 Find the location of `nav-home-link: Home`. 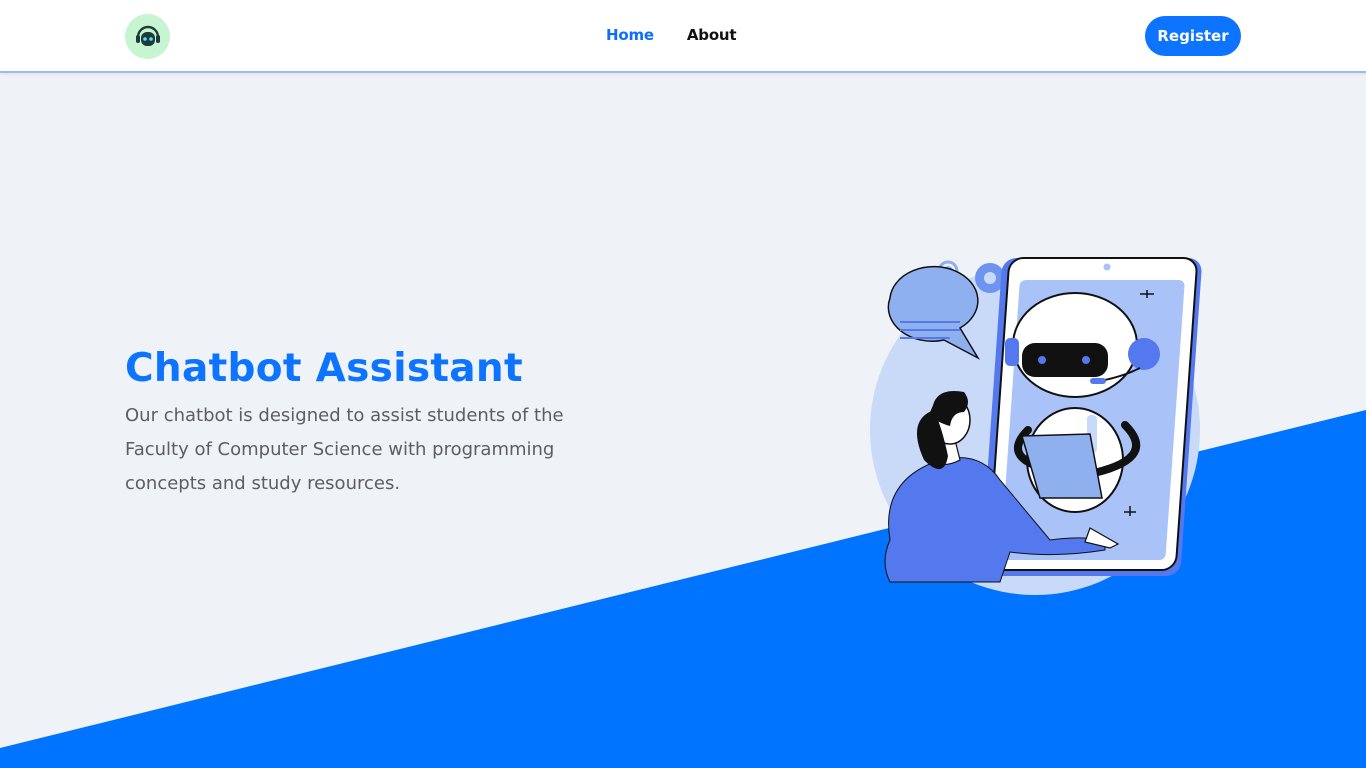

nav-home-link: Home is located at coordinates (630, 35).